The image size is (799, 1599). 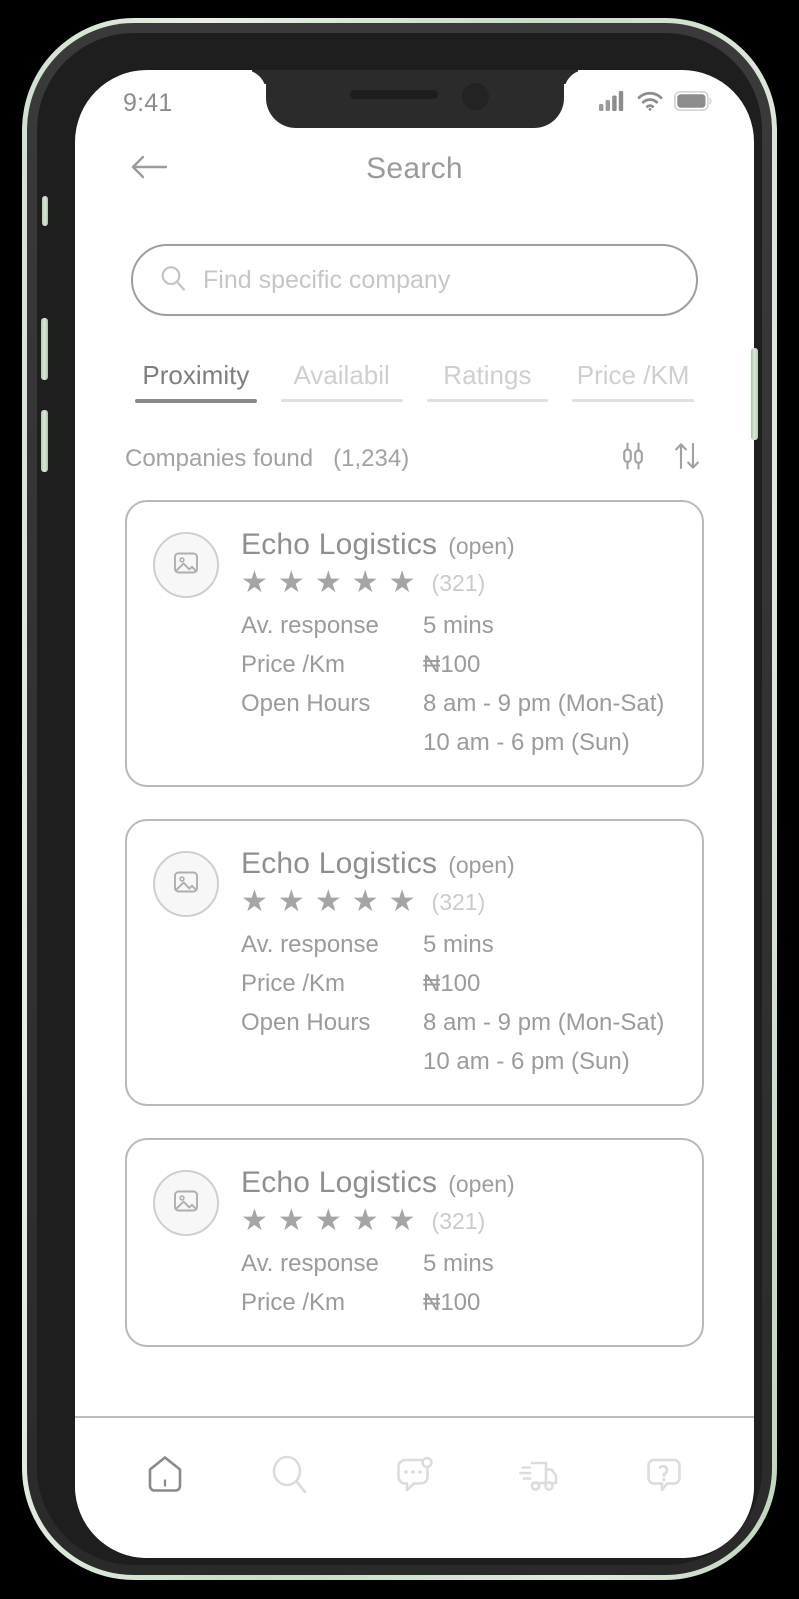 I want to click on tab-price-per-km: Price /KM, so click(x=633, y=386).